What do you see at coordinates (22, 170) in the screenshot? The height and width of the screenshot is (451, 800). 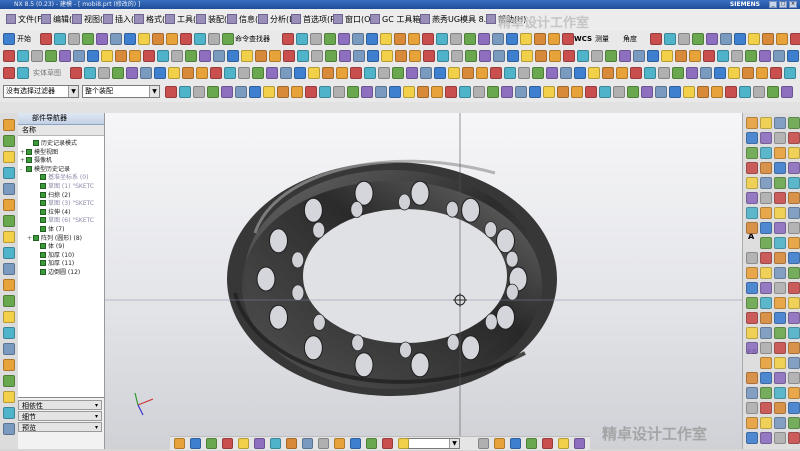 I see `expand-toggle-icon: -` at bounding box center [22, 170].